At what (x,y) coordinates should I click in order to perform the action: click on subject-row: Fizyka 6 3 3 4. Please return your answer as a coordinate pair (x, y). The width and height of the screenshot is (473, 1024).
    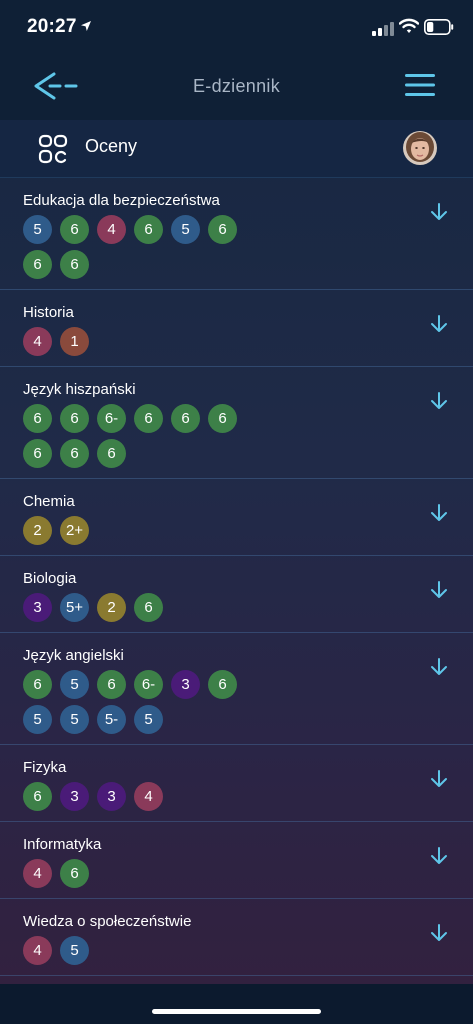
    Looking at the image, I should click on (236, 783).